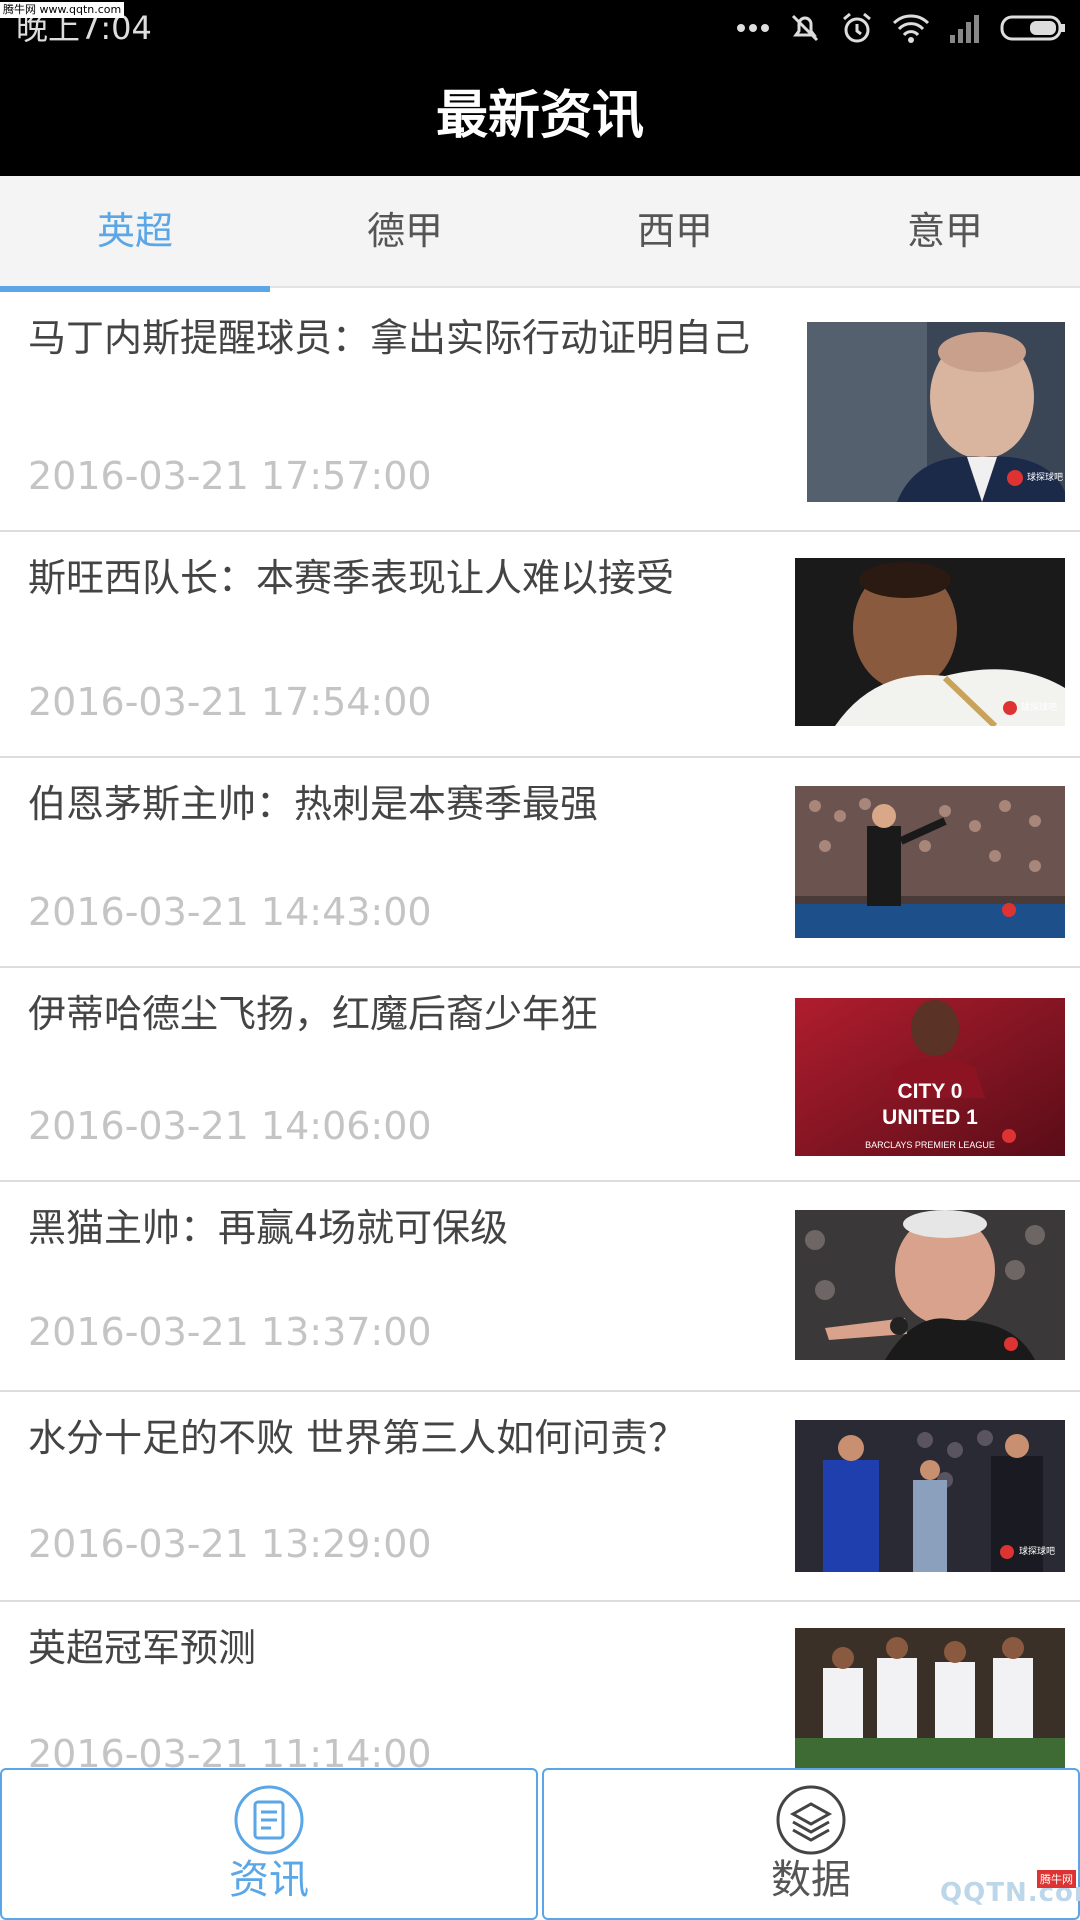 The height and width of the screenshot is (1920, 1080). I want to click on watermark-badge: 腾牛网, so click(1056, 1879).